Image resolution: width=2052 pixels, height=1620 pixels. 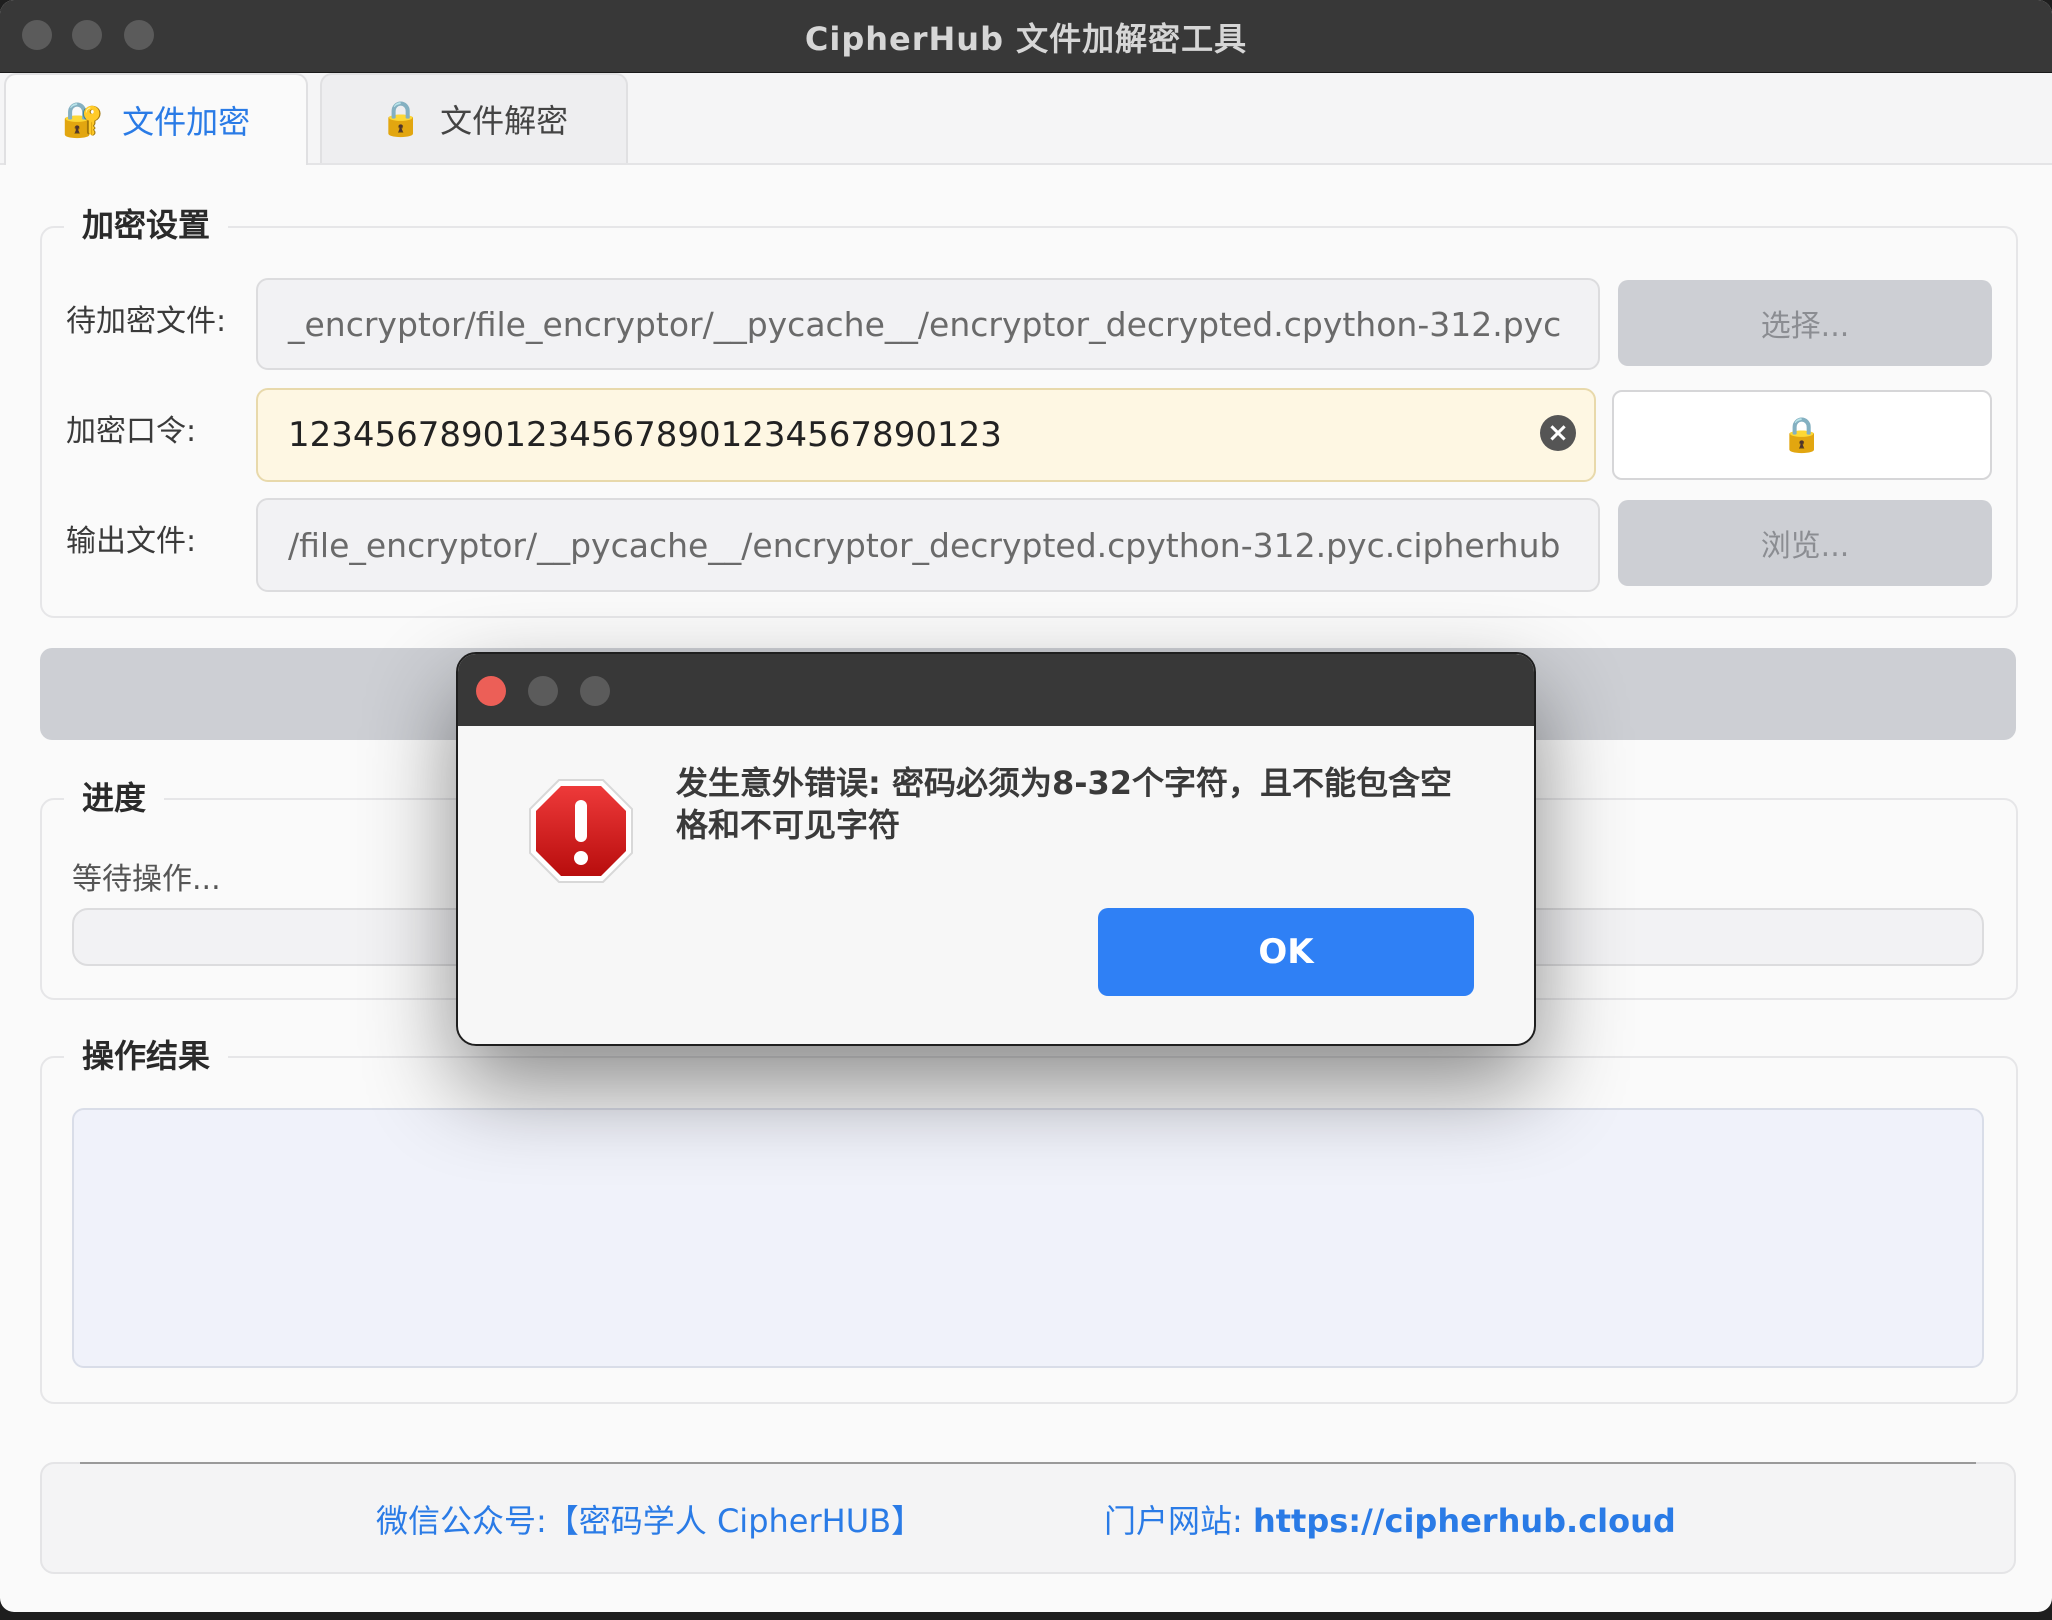 What do you see at coordinates (1026, 39) in the screenshot?
I see `window-title: CipherHub 文件加解密工具` at bounding box center [1026, 39].